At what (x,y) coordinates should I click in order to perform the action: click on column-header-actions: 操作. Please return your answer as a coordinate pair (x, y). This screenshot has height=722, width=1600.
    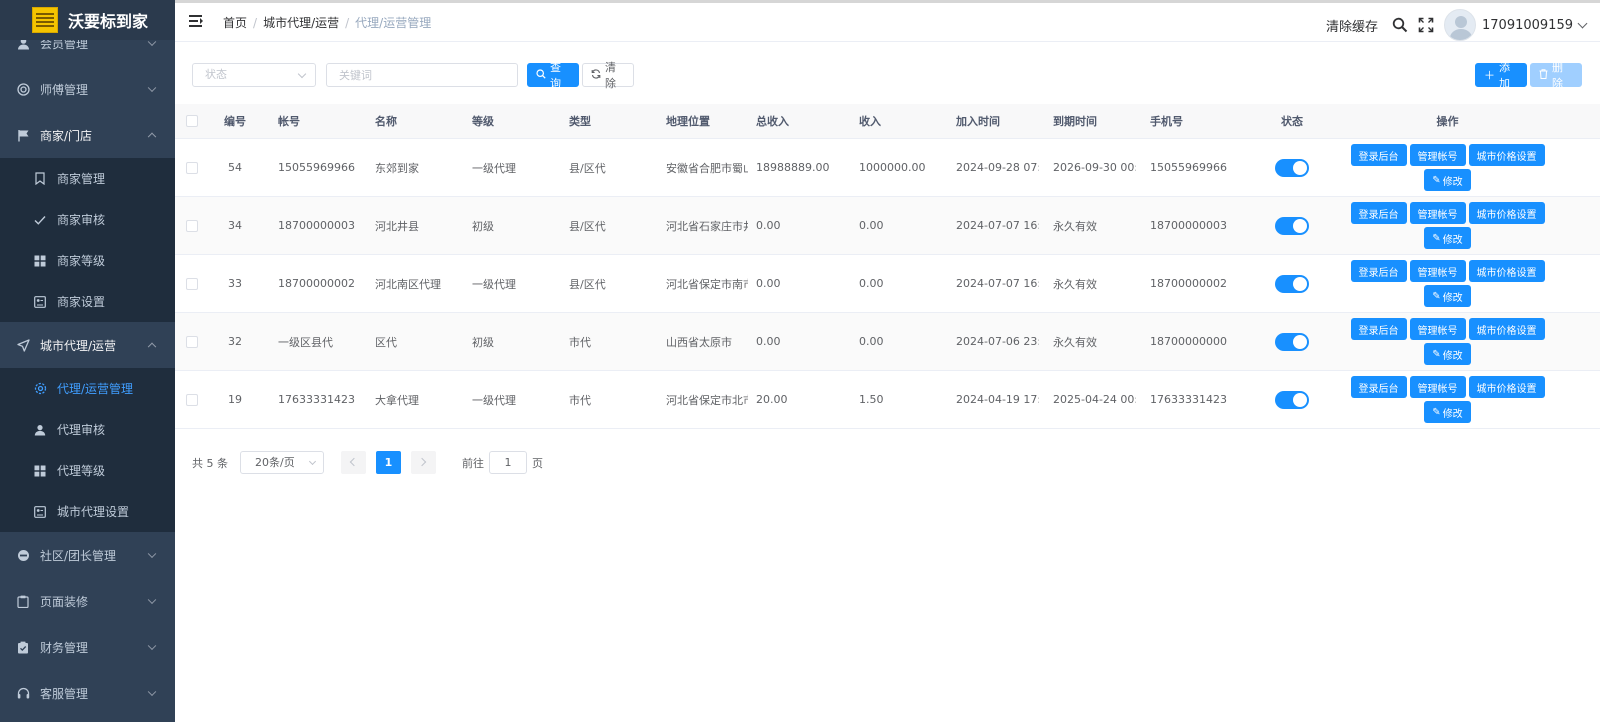
    Looking at the image, I should click on (1447, 121).